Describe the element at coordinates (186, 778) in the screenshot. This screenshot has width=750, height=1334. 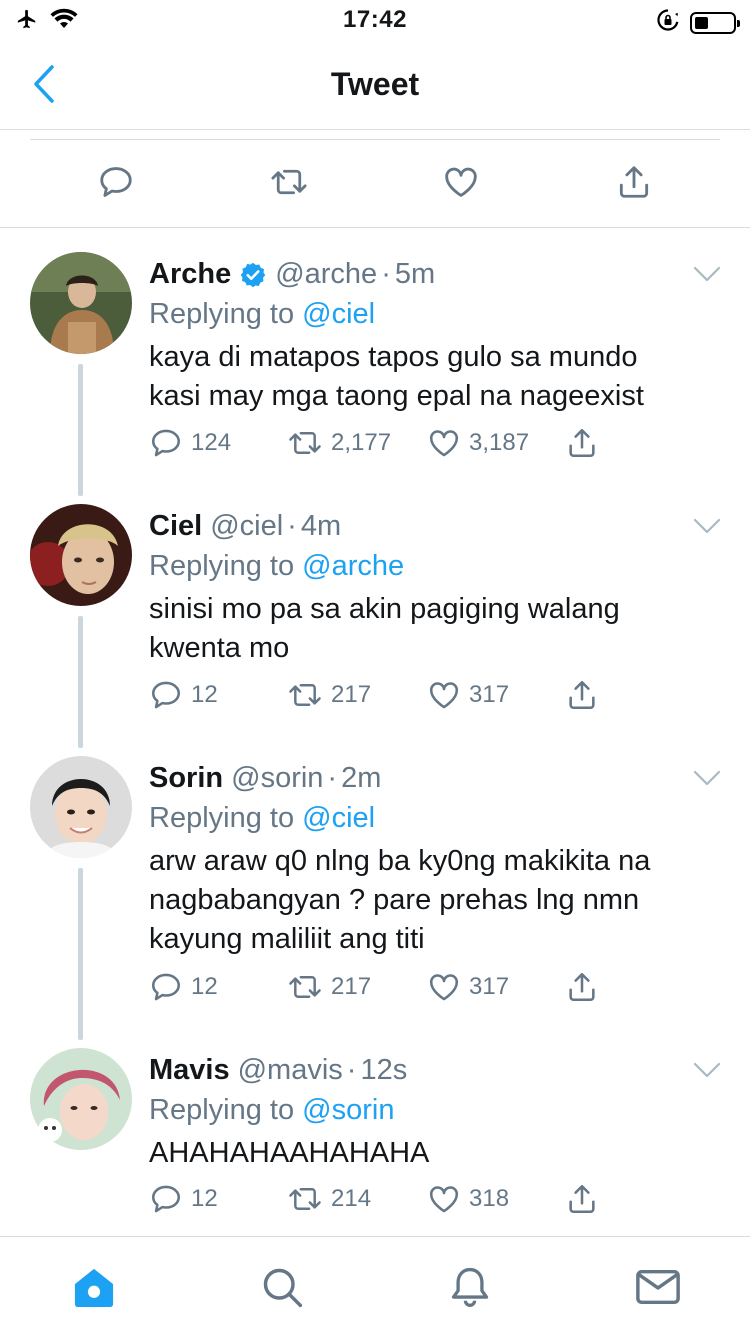
I see `display-name: Sorin` at that location.